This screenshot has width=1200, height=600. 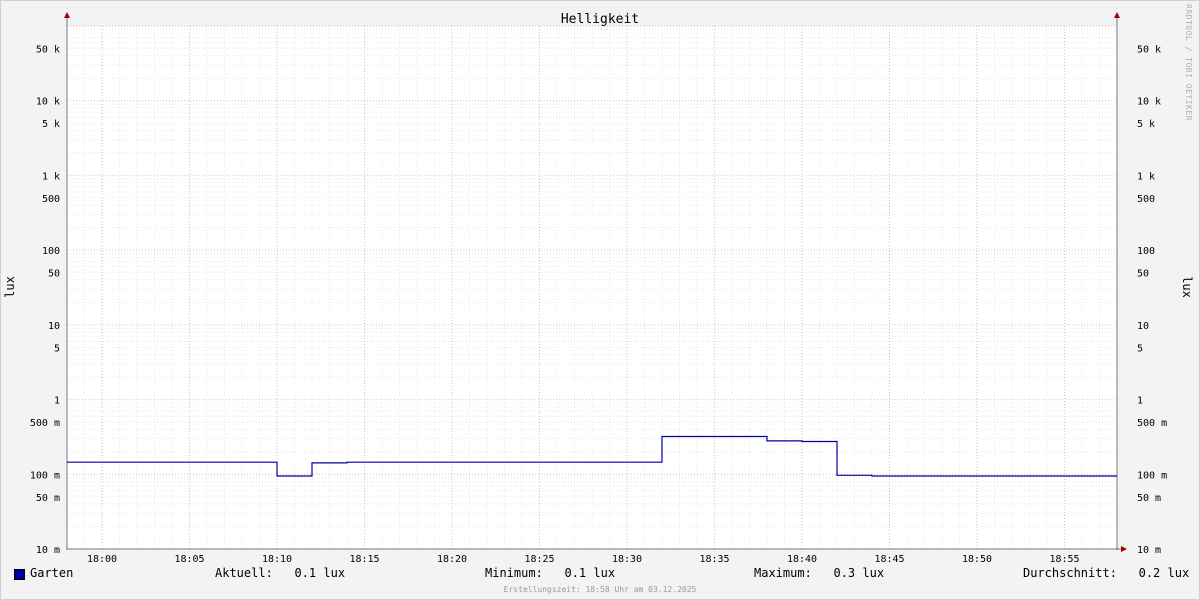 What do you see at coordinates (550, 573) in the screenshot?
I see `legend-minimum: Minimum: 0.1 lux` at bounding box center [550, 573].